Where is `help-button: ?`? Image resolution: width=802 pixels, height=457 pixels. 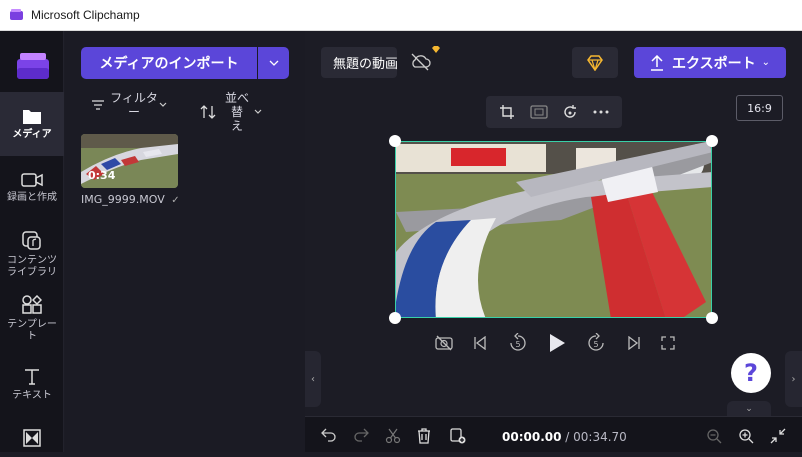
help-button: ? is located at coordinates (751, 373).